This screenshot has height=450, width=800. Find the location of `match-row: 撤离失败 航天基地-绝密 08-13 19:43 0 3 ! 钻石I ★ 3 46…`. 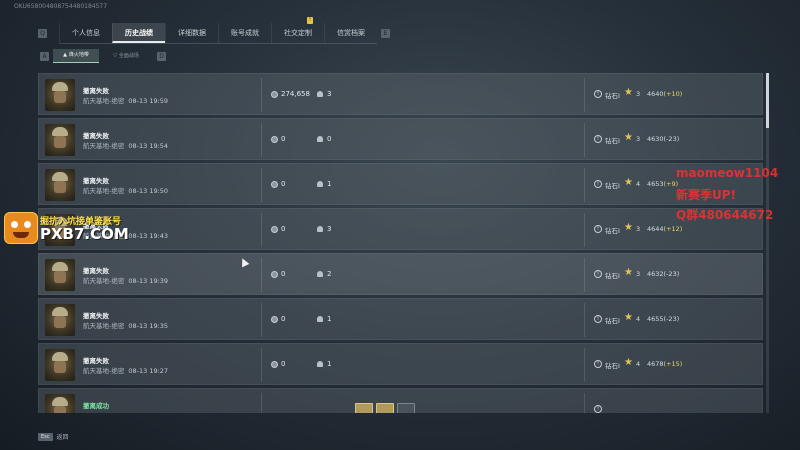

match-row: 撤离失败 航天基地-绝密 08-13 19:43 0 3 ! 钻石I ★ 3 46… is located at coordinates (400, 229).